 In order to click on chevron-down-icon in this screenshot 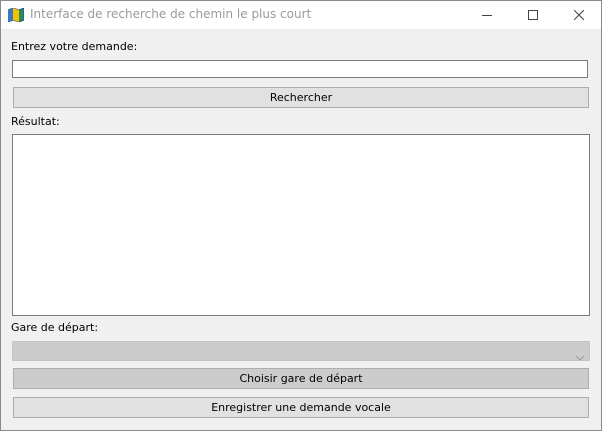, I will do `click(580, 356)`.